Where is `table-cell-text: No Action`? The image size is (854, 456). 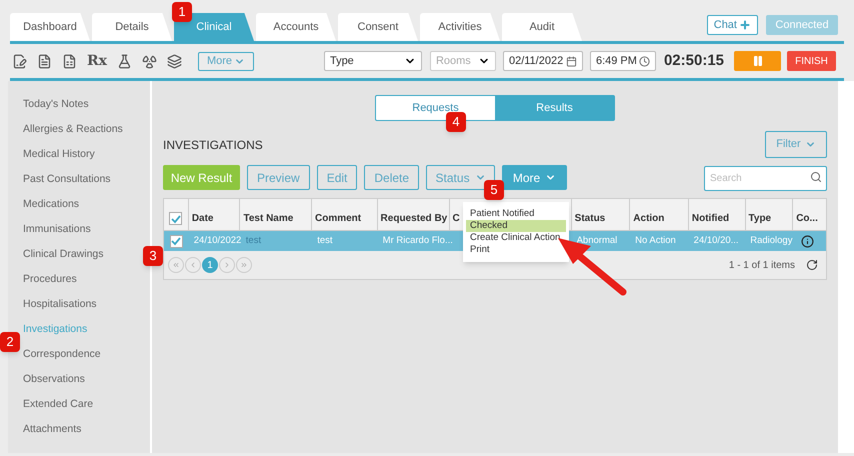
table-cell-text: No Action is located at coordinates (655, 241).